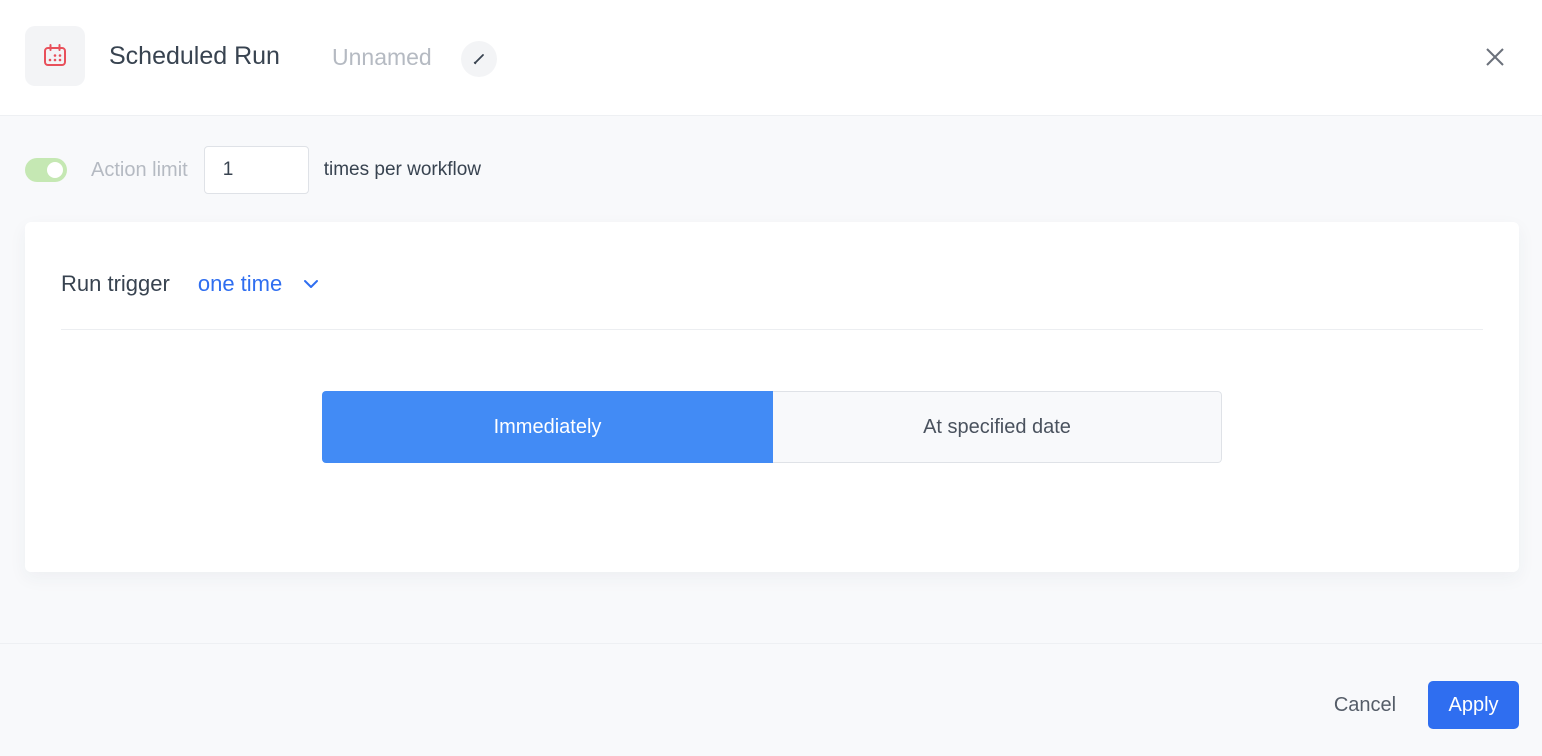 The height and width of the screenshot is (756, 1542). What do you see at coordinates (997, 427) in the screenshot?
I see `specified-date-option: At specified date` at bounding box center [997, 427].